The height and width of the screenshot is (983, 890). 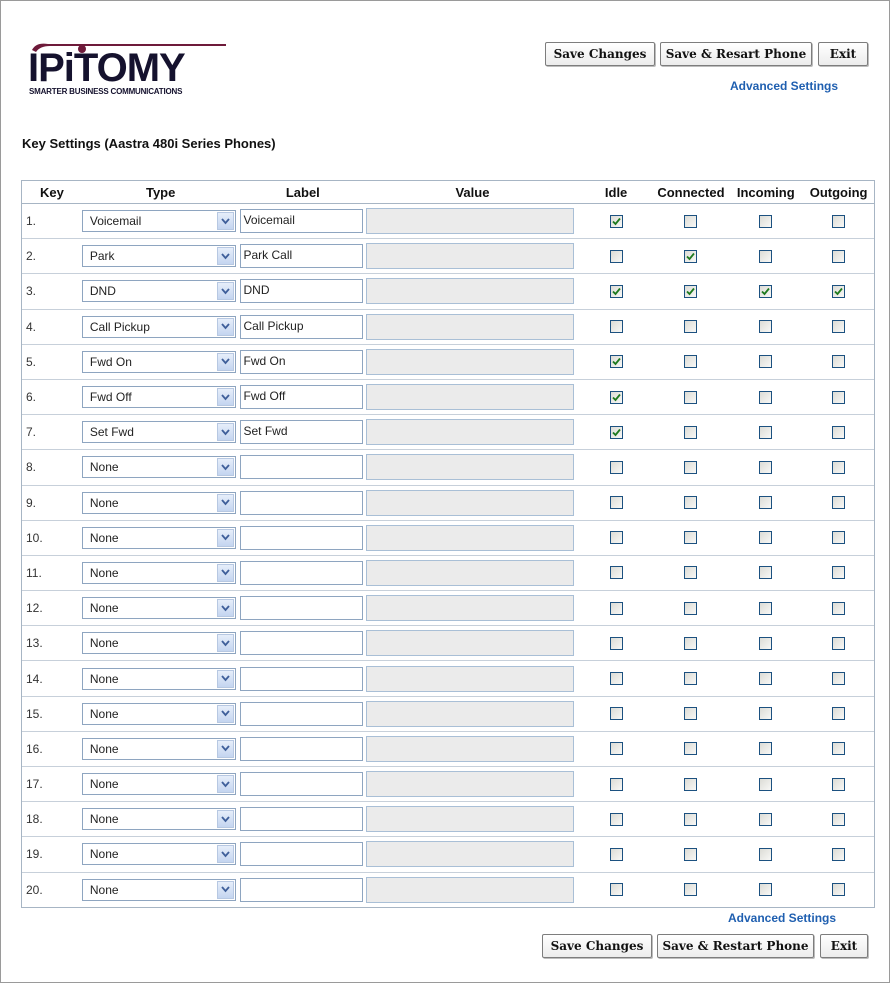 What do you see at coordinates (782, 918) in the screenshot?
I see `advanced-settings-link-bottom: Advanced Settings` at bounding box center [782, 918].